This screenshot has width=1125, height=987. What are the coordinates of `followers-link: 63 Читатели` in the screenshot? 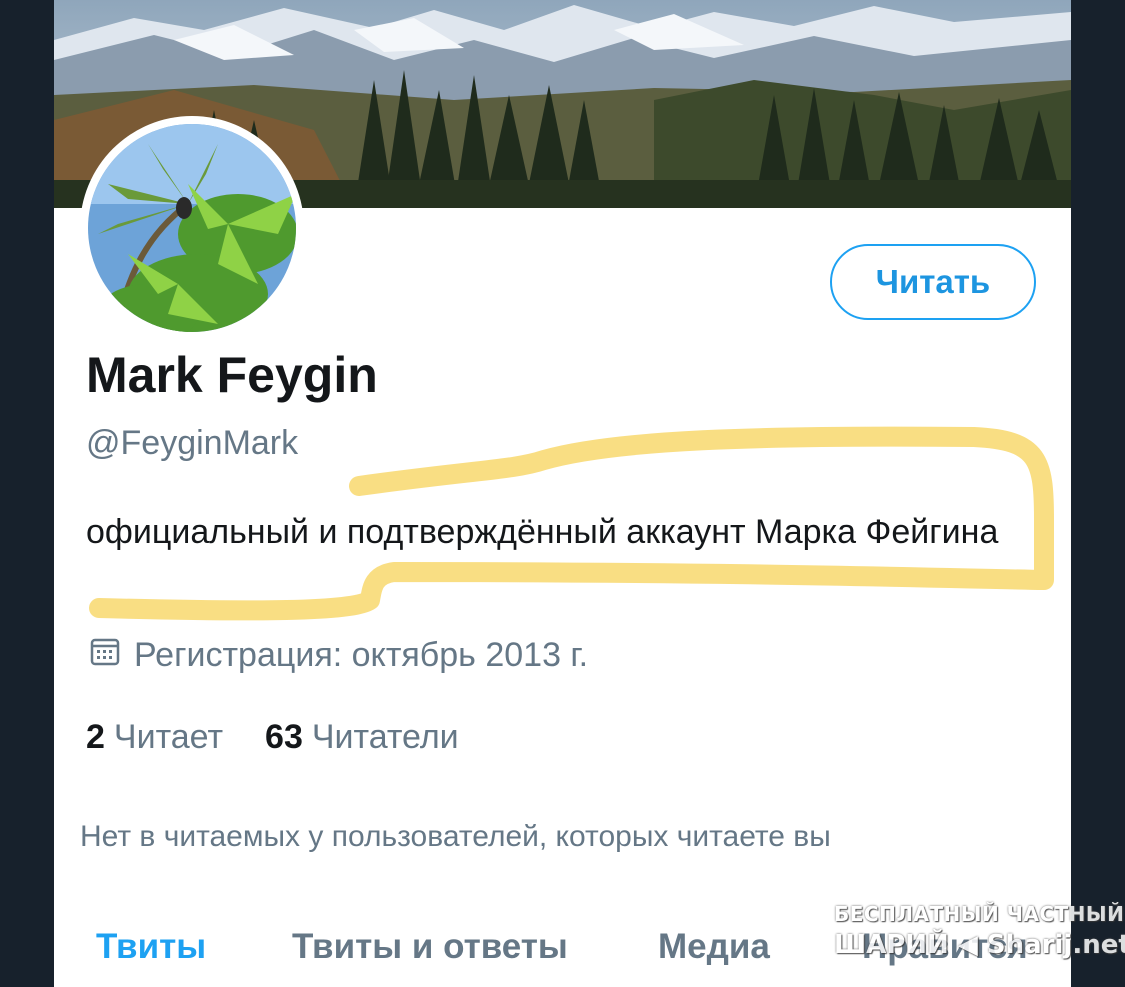 It's located at (362, 737).